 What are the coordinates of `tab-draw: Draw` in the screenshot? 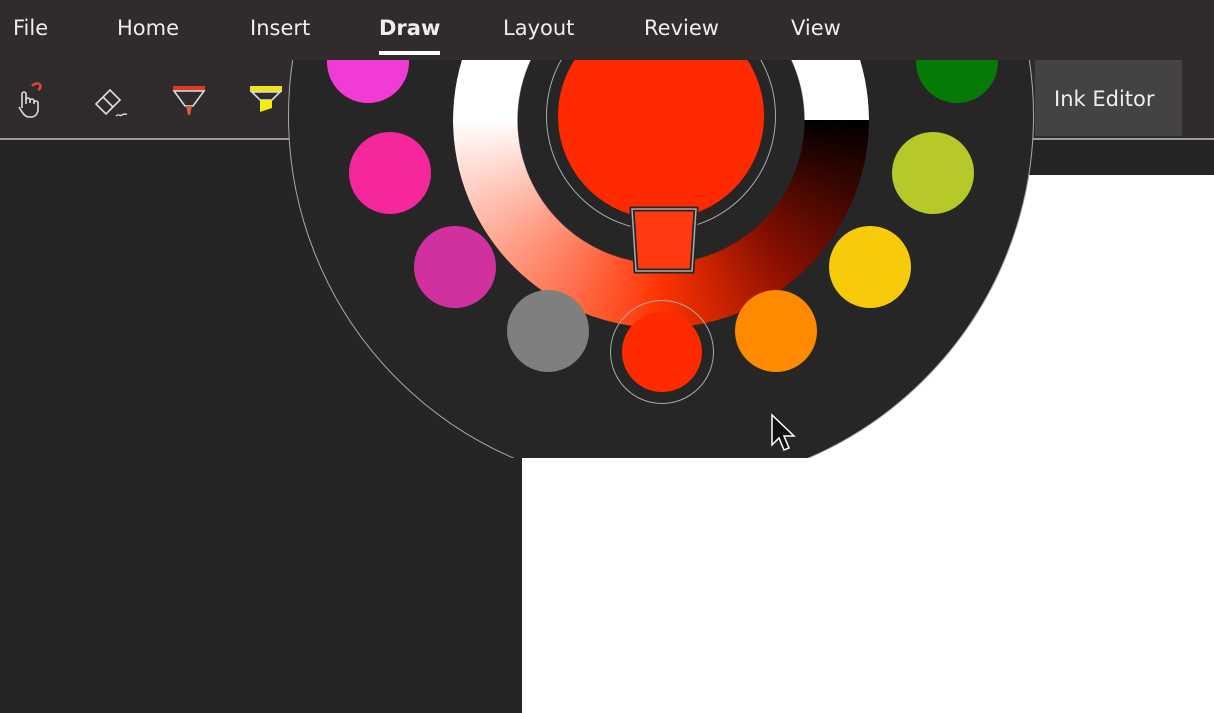 It's located at (410, 35).